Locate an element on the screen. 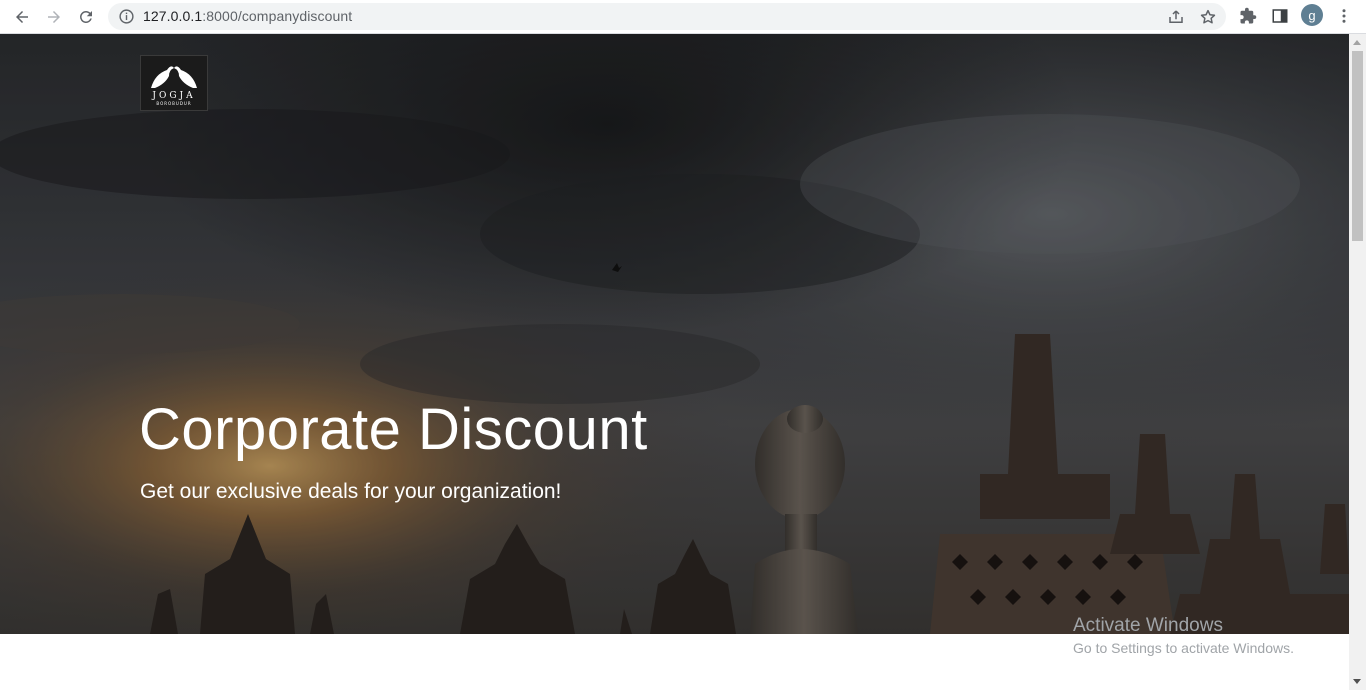 The width and height of the screenshot is (1366, 690). url-host: 127.0.0.1 is located at coordinates (173, 16).